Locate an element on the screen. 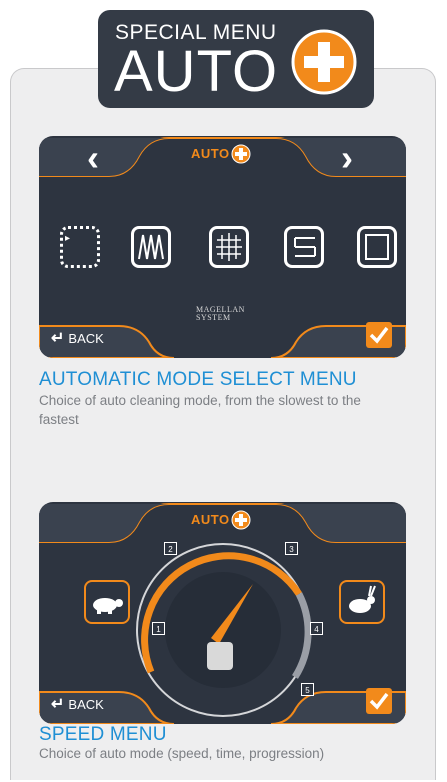 This screenshot has width=447, height=782. speed-step-3: 3 is located at coordinates (291, 548).